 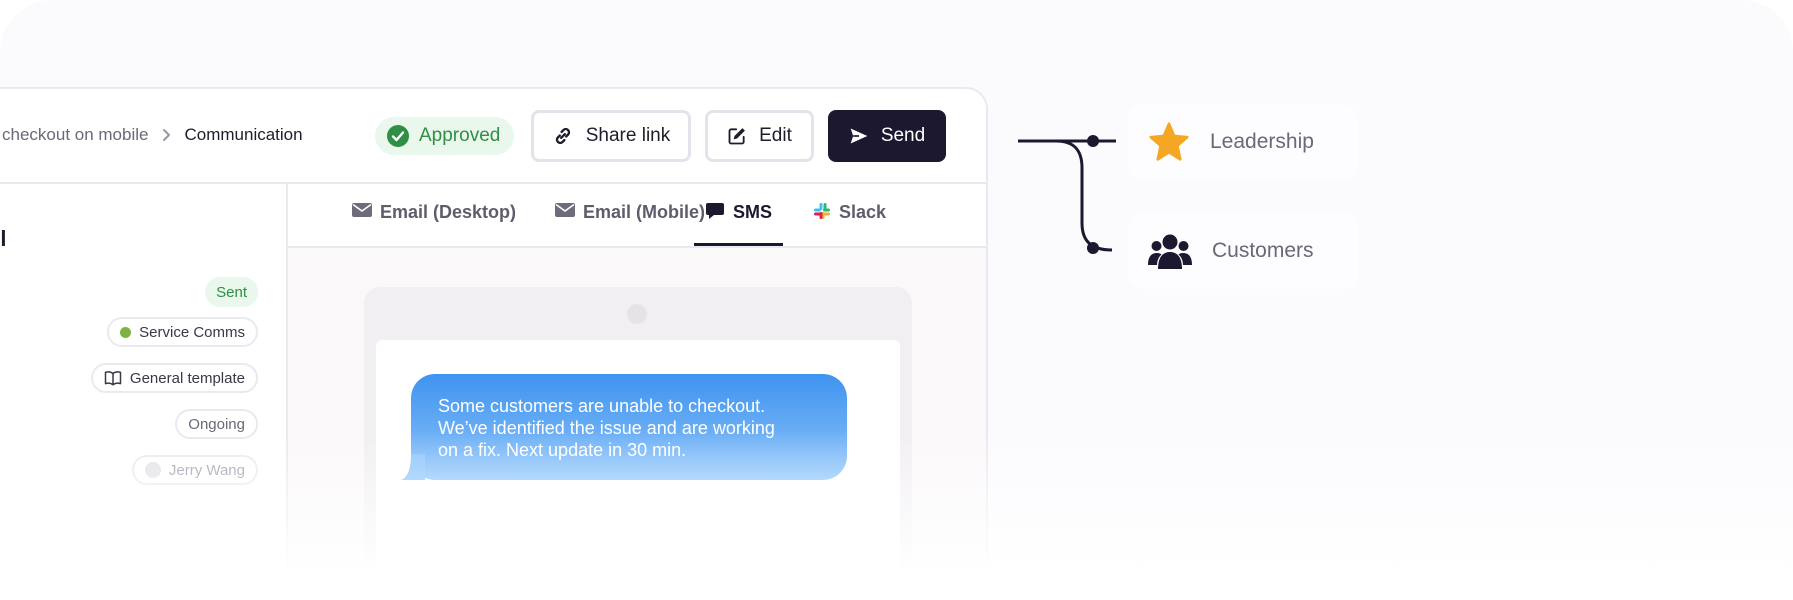 What do you see at coordinates (126, 332) in the screenshot?
I see `green-dot-icon` at bounding box center [126, 332].